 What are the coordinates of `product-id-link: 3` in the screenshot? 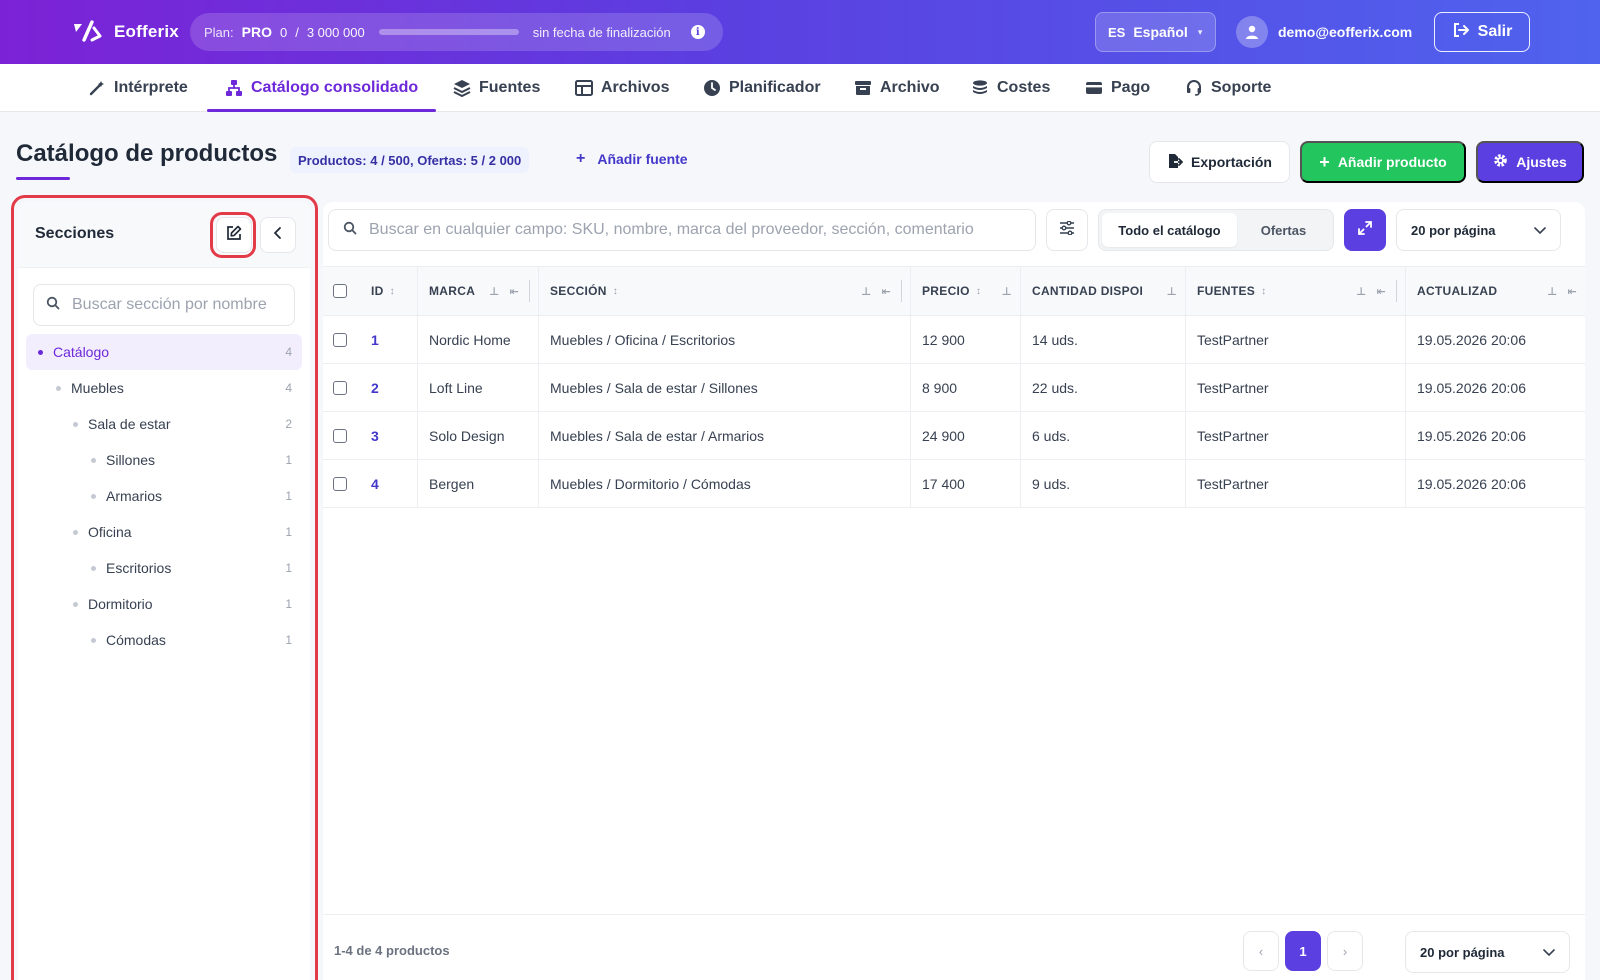 It's located at (375, 436).